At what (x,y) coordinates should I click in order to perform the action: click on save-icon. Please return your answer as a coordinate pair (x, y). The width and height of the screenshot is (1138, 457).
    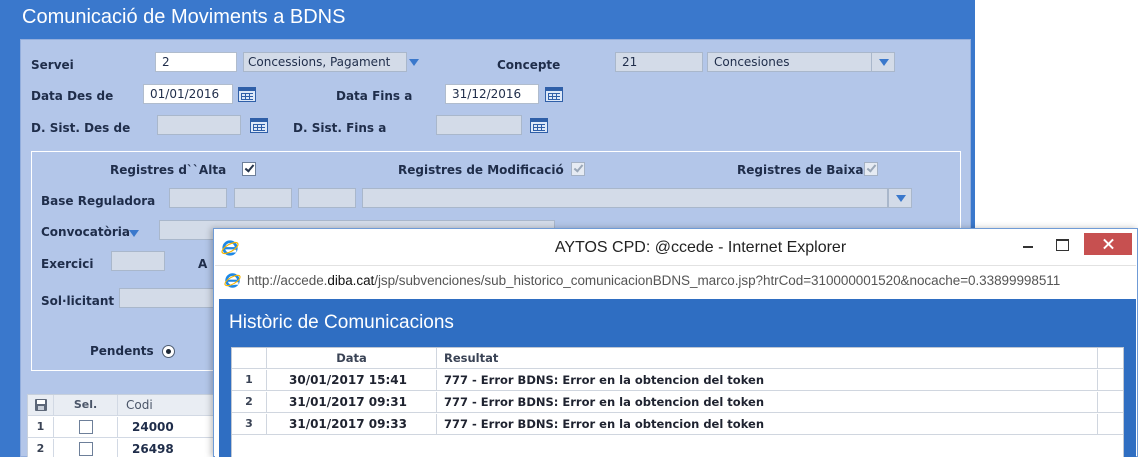
    Looking at the image, I should click on (41, 405).